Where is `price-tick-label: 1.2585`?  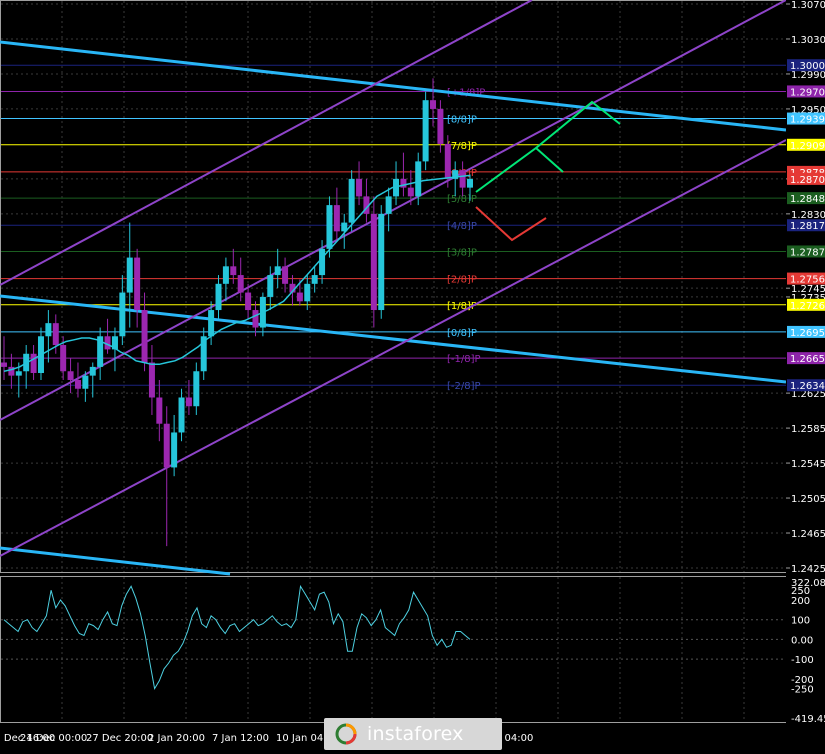 price-tick-label: 1.2585 is located at coordinates (808, 429).